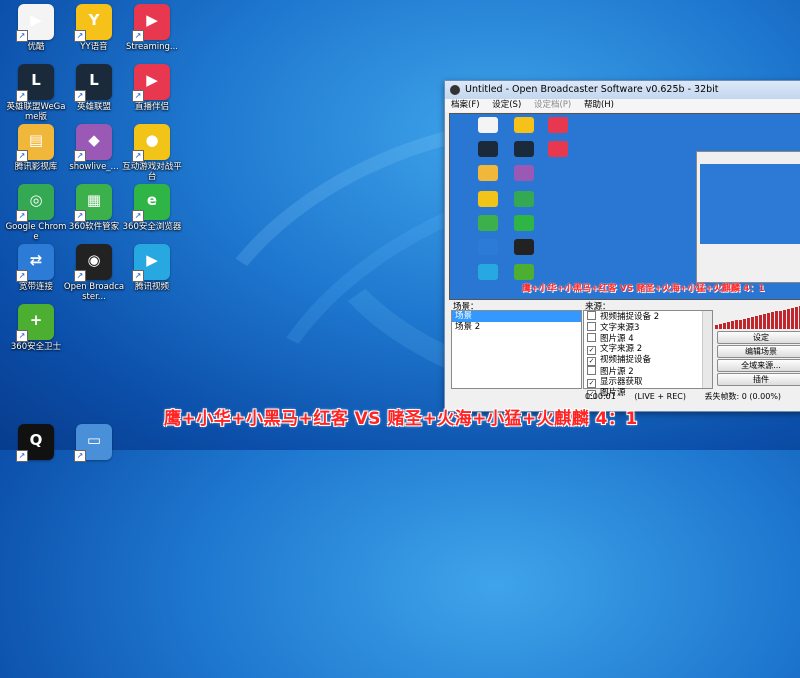  What do you see at coordinates (36, 47) in the screenshot?
I see `desktop-shortcut-label: 优酷` at bounding box center [36, 47].